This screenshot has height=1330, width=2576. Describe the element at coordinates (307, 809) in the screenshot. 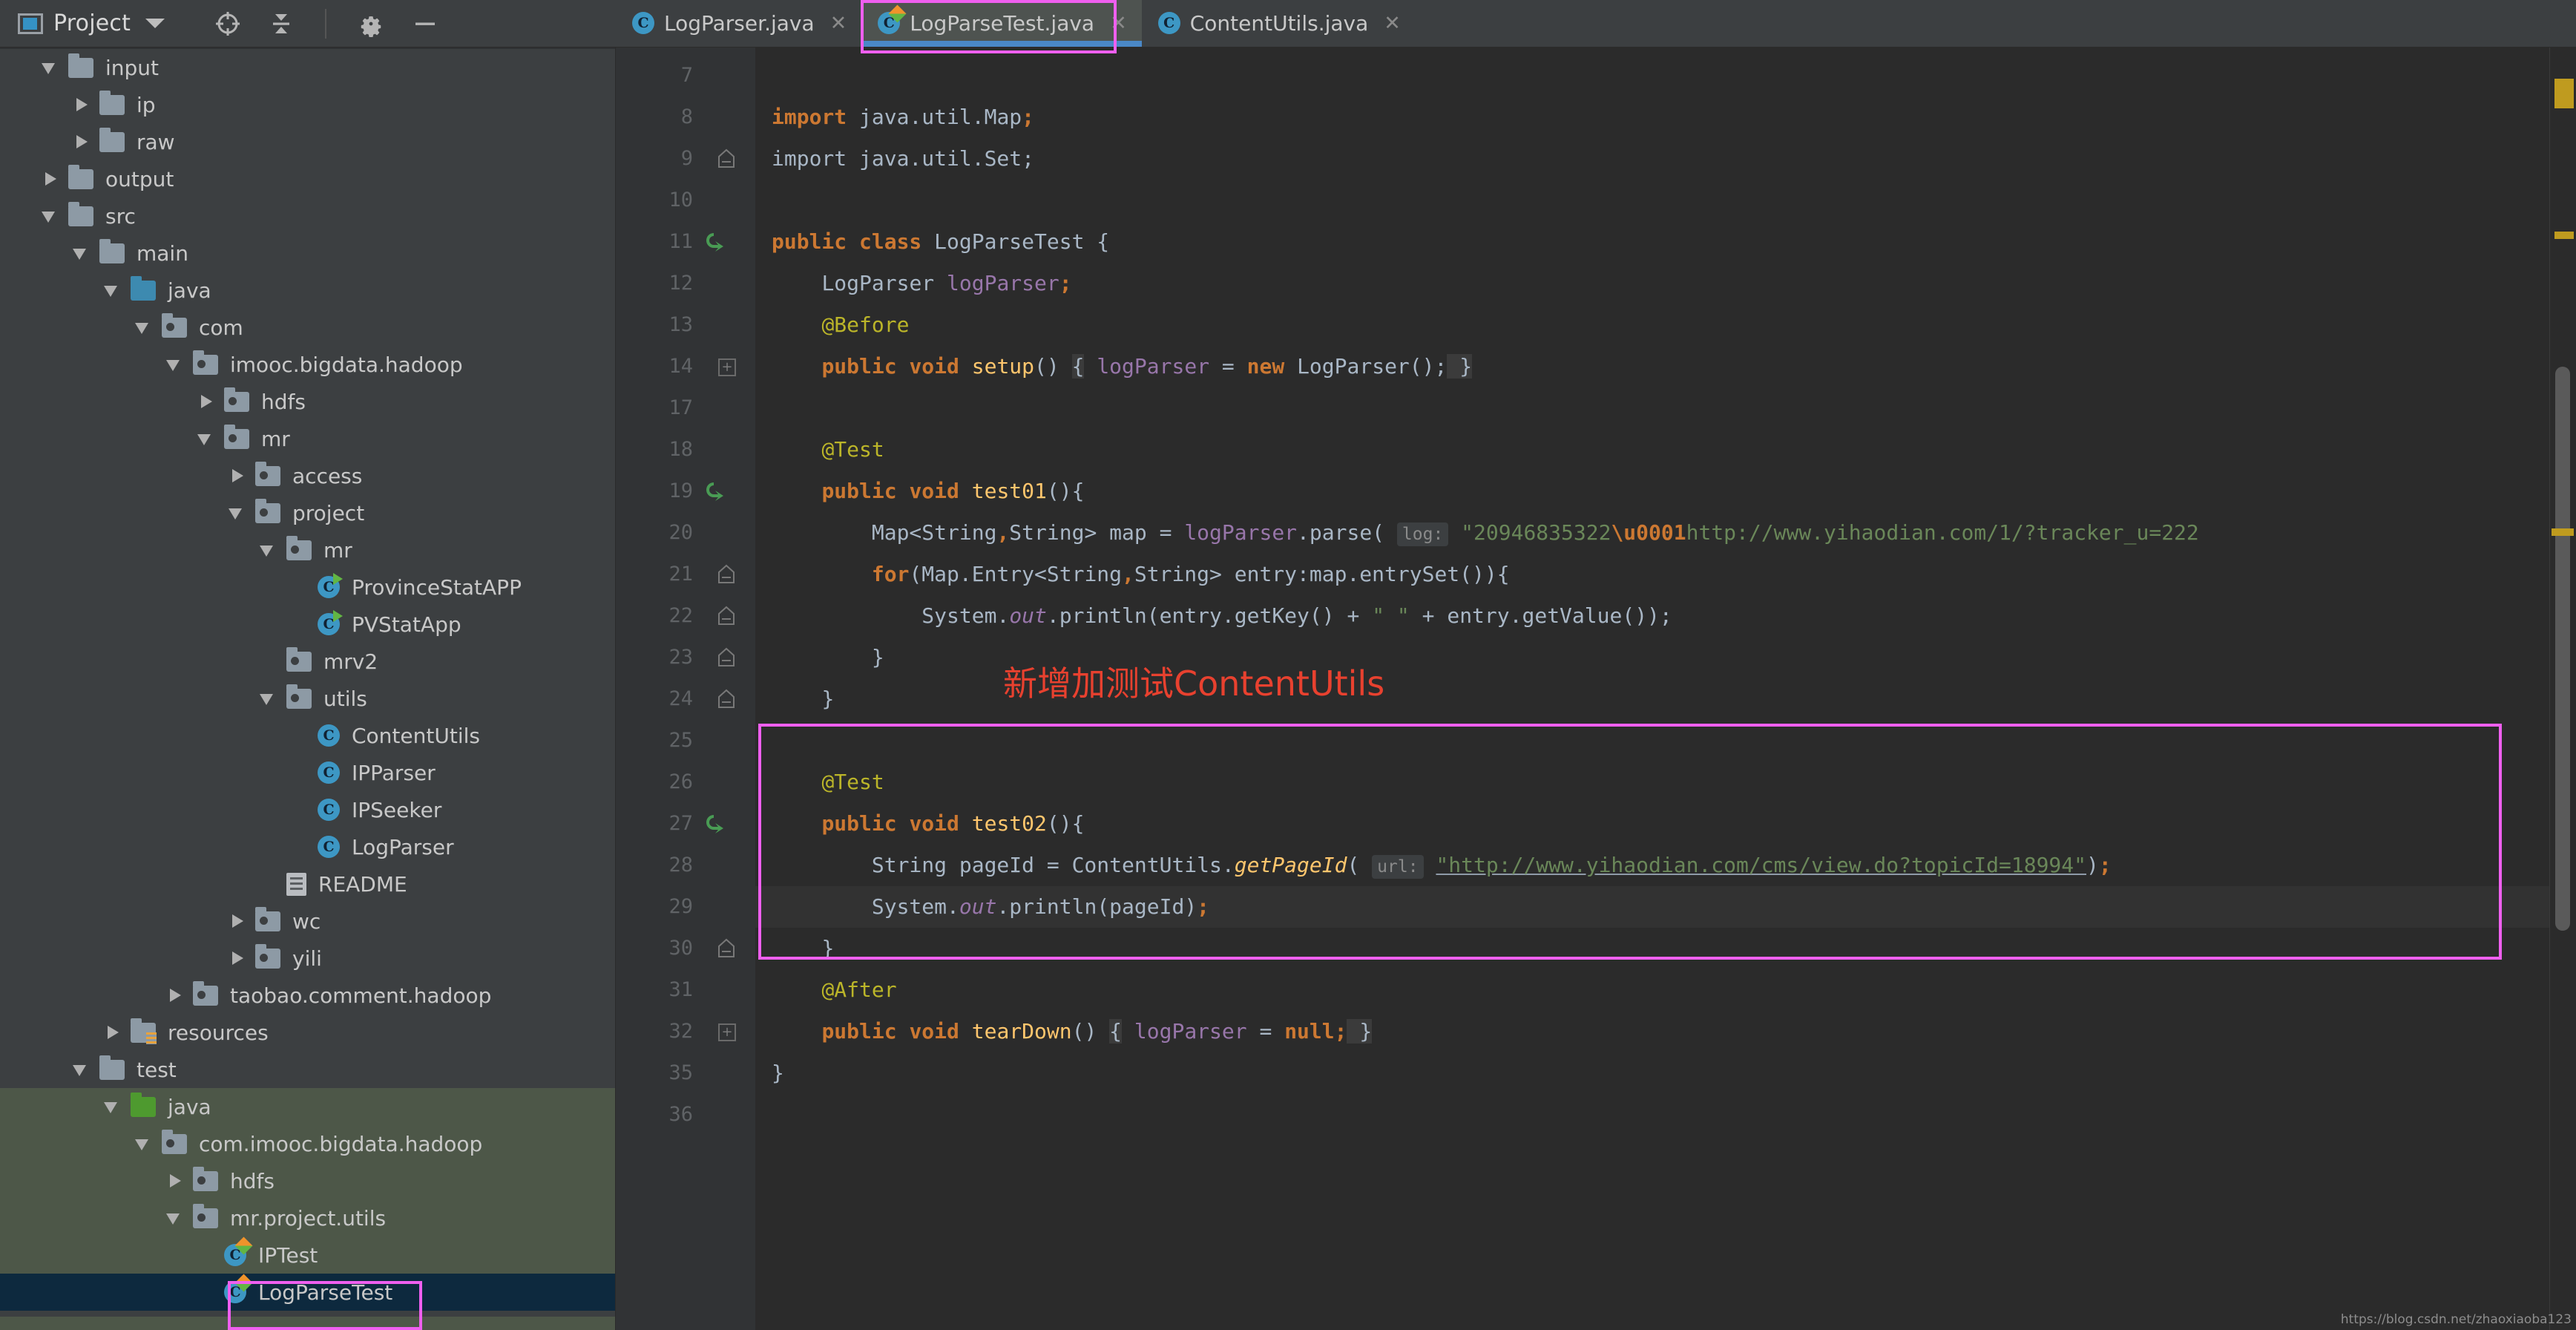

I see `tree-node-ipseeker: C IPSeeker` at that location.